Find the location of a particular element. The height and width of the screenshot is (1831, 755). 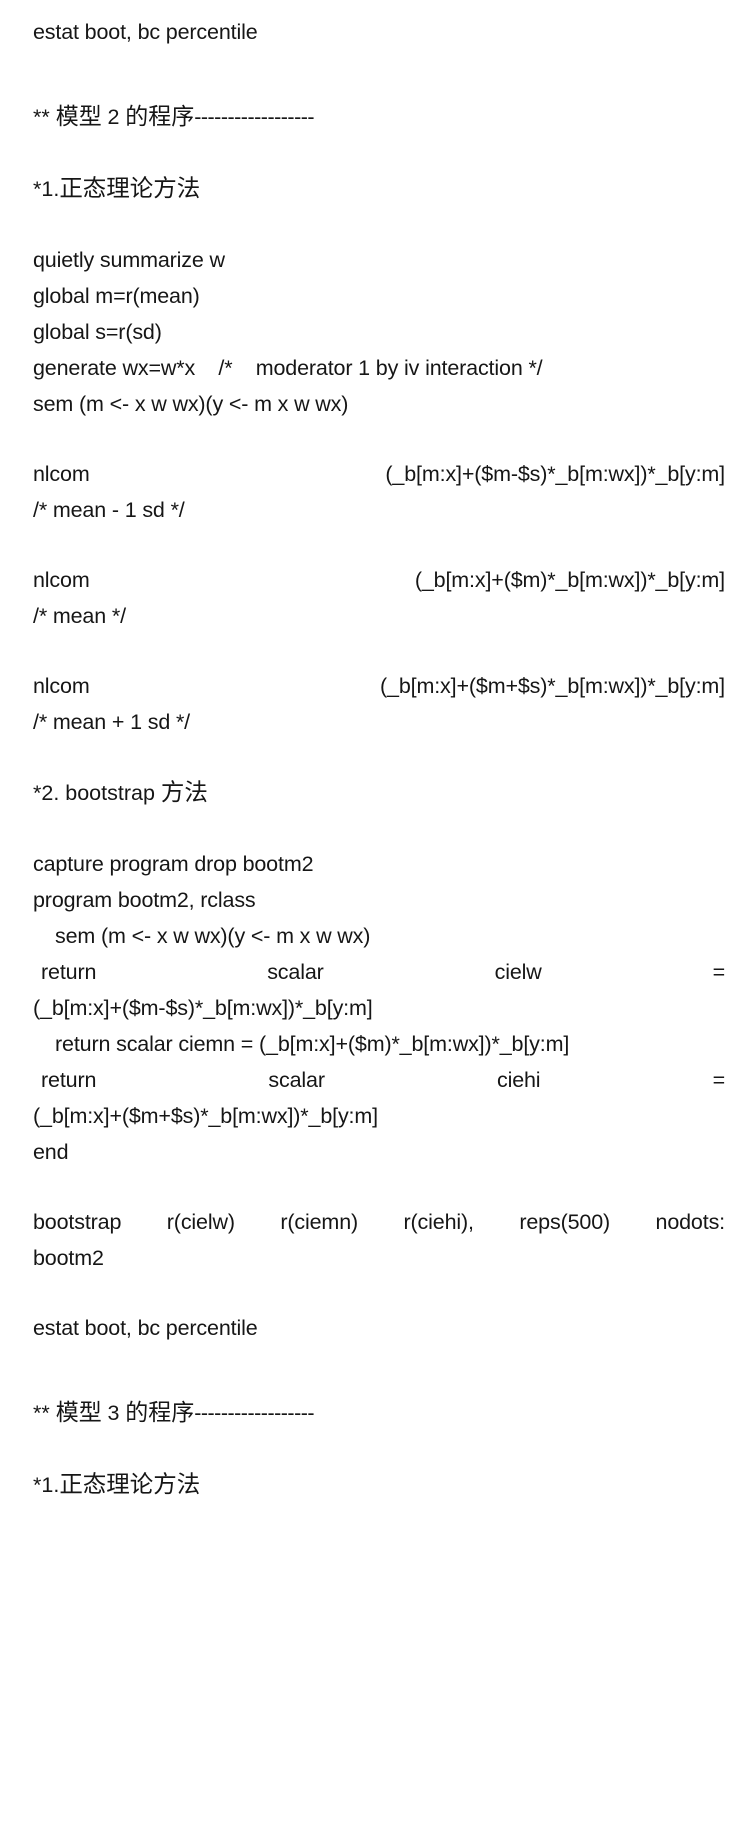

model2-section-header: ** 模型 2 的程序------------------ is located at coordinates (379, 117).